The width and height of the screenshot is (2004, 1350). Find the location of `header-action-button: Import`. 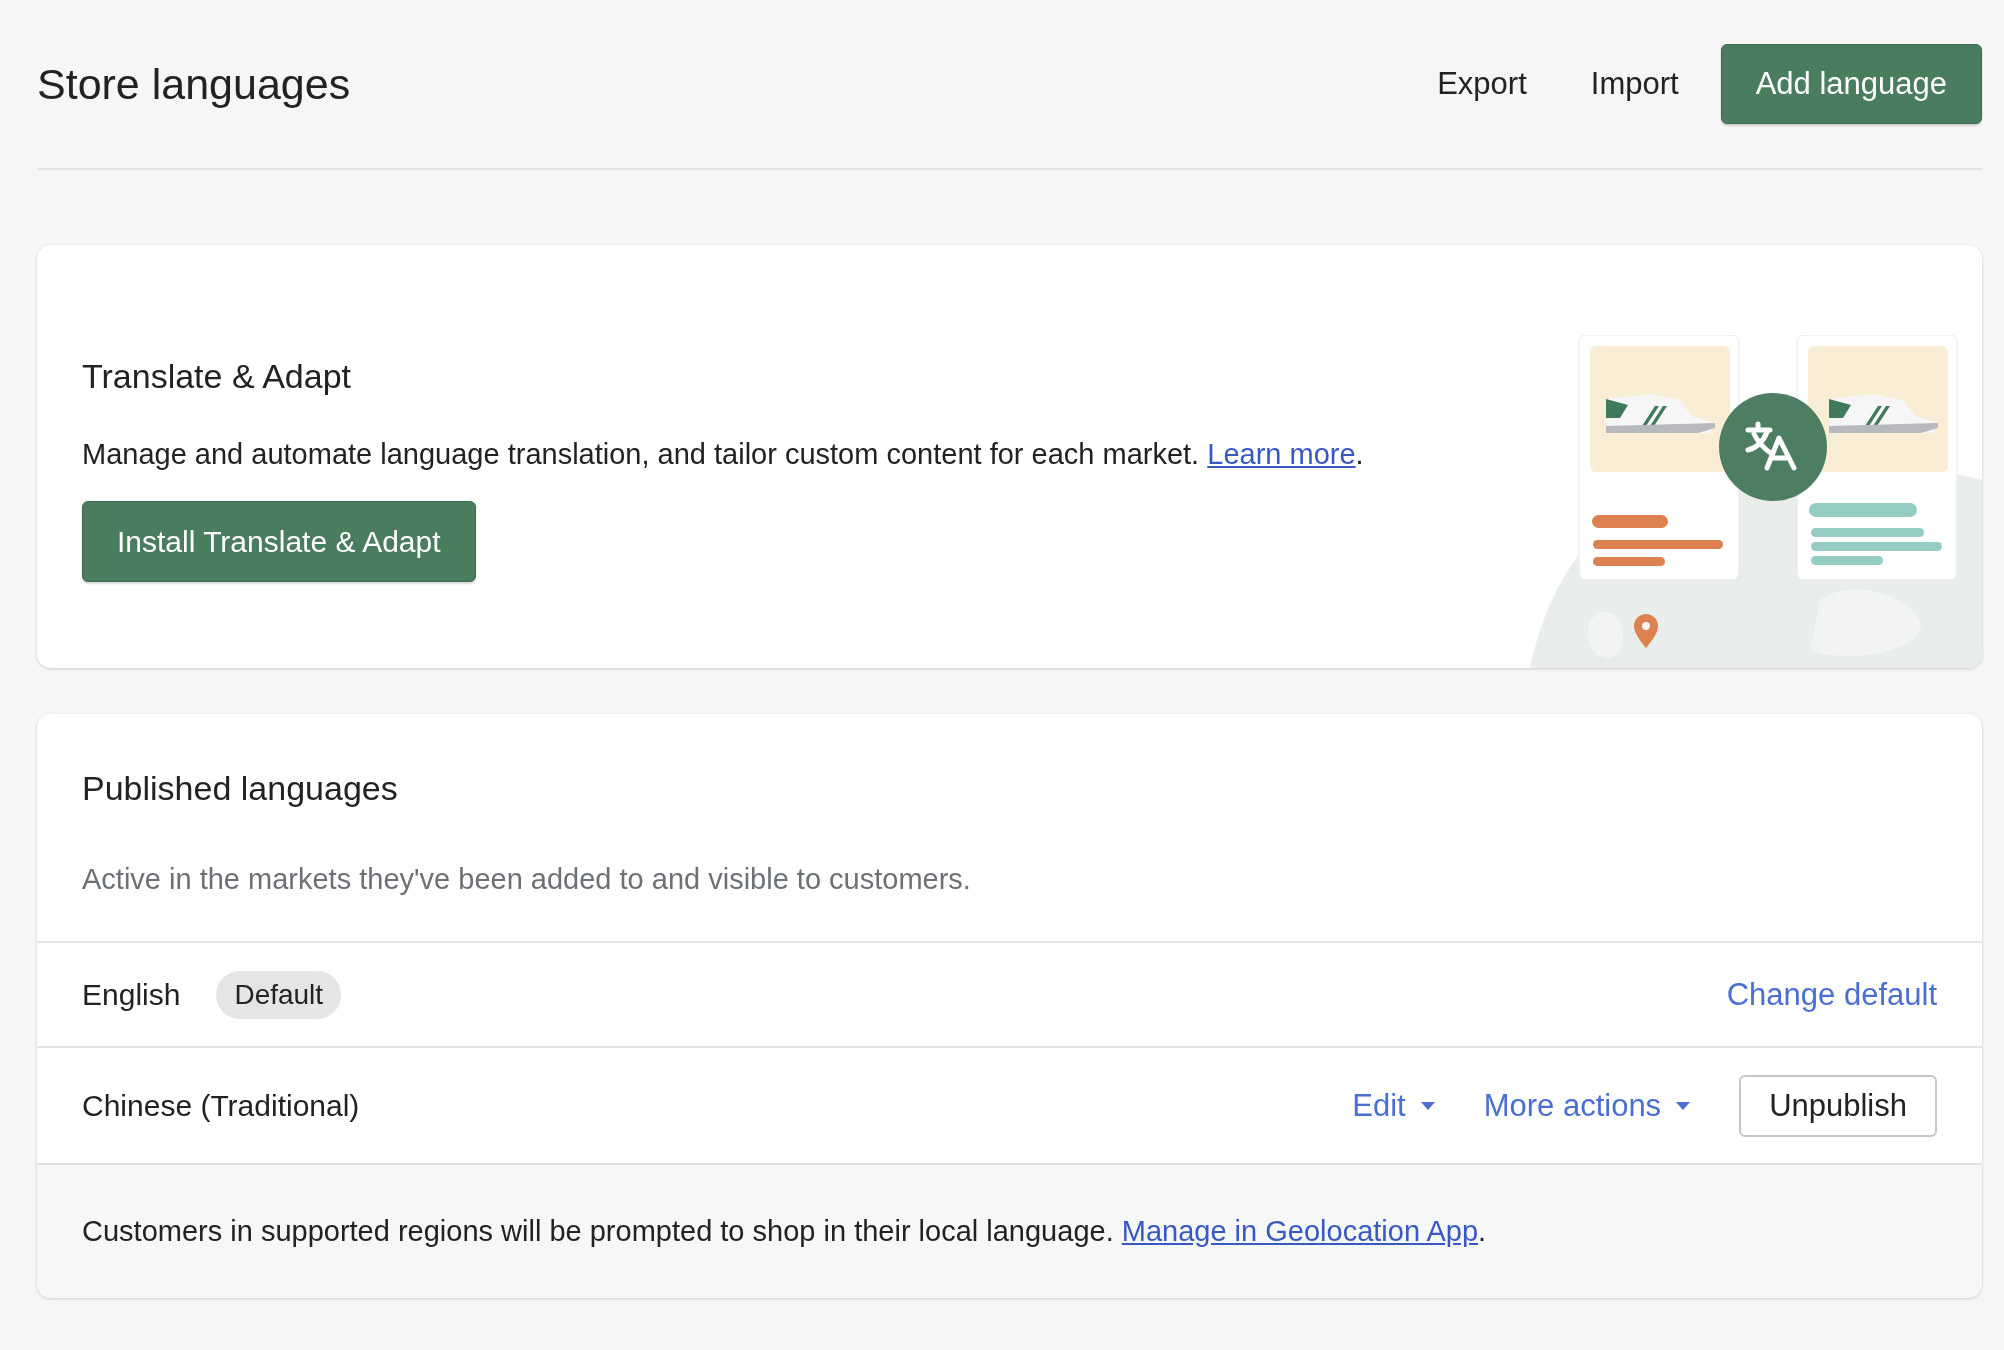

header-action-button: Import is located at coordinates (1634, 84).